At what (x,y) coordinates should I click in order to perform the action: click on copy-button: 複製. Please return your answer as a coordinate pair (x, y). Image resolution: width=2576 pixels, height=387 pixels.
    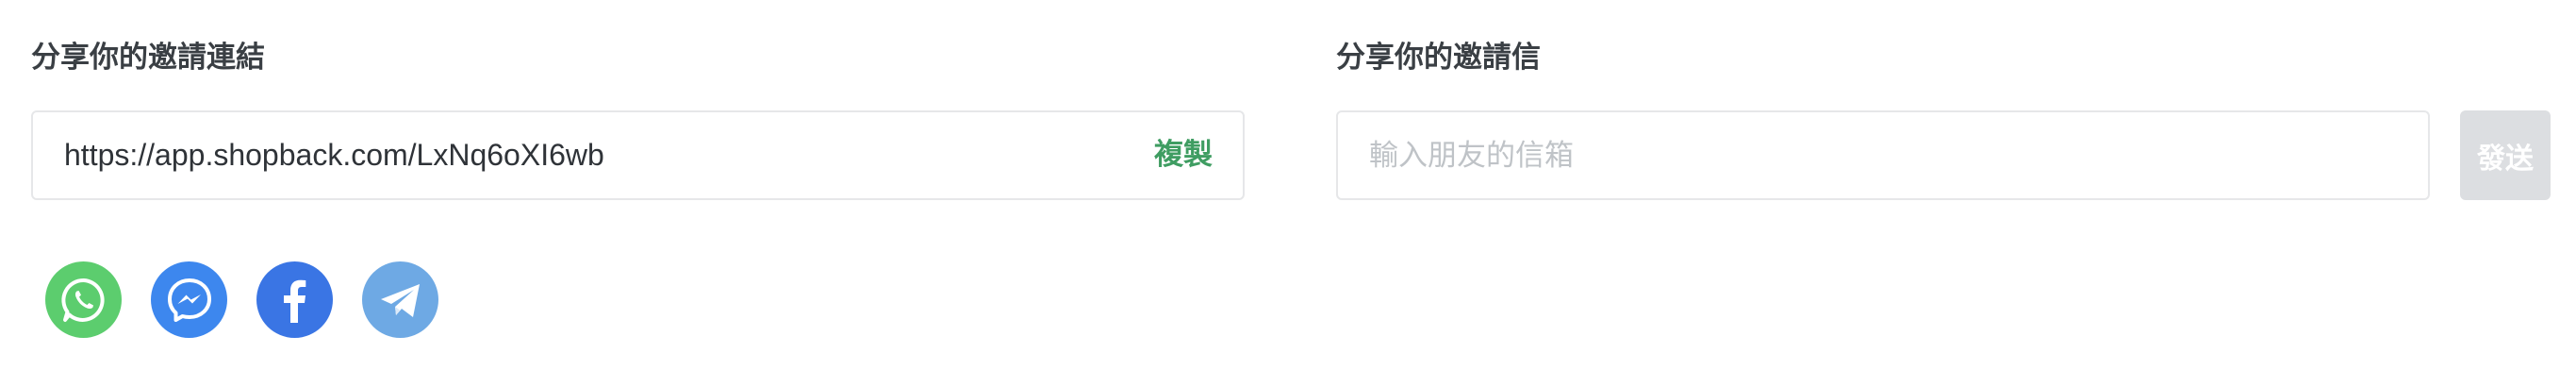
    Looking at the image, I should click on (1183, 155).